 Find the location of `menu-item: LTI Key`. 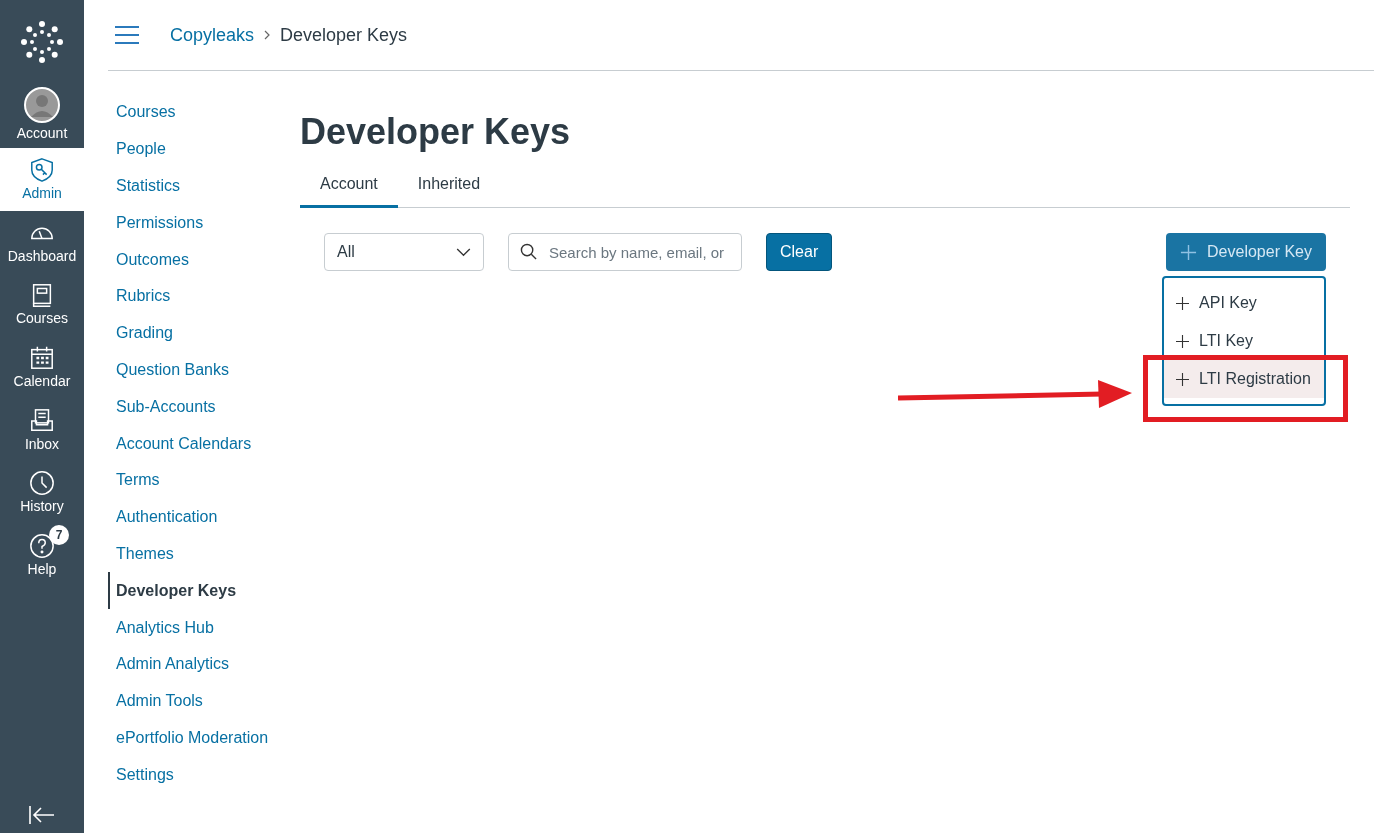

menu-item: LTI Key is located at coordinates (1244, 341).